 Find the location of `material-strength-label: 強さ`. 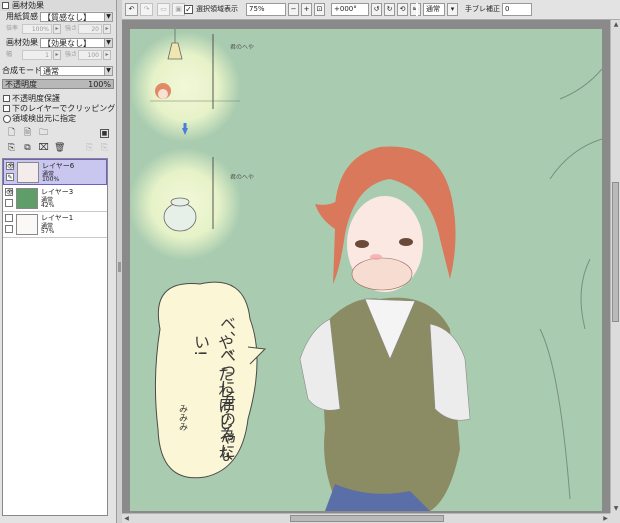

material-strength-label: 強さ is located at coordinates (71, 54).